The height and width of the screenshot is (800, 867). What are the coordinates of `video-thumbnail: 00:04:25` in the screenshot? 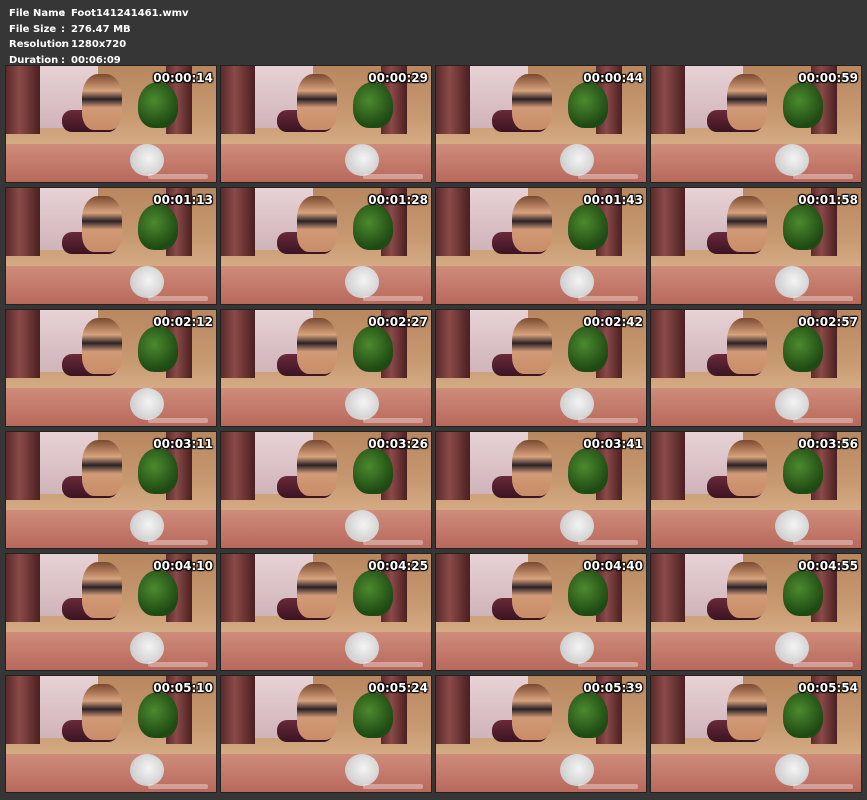 It's located at (326, 612).